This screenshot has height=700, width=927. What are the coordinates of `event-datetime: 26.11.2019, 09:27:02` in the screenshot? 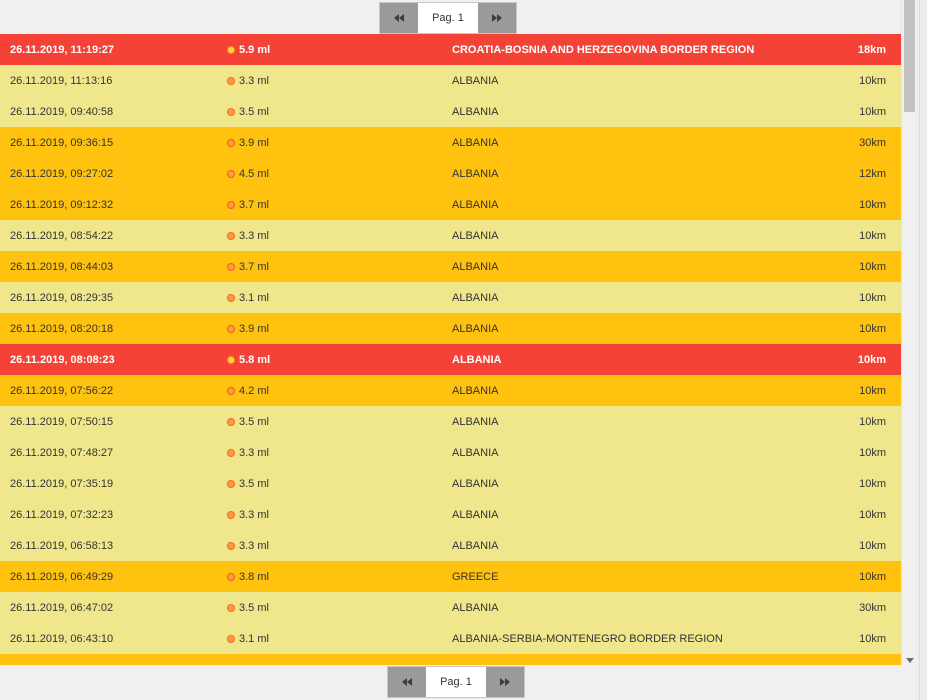 It's located at (62, 173).